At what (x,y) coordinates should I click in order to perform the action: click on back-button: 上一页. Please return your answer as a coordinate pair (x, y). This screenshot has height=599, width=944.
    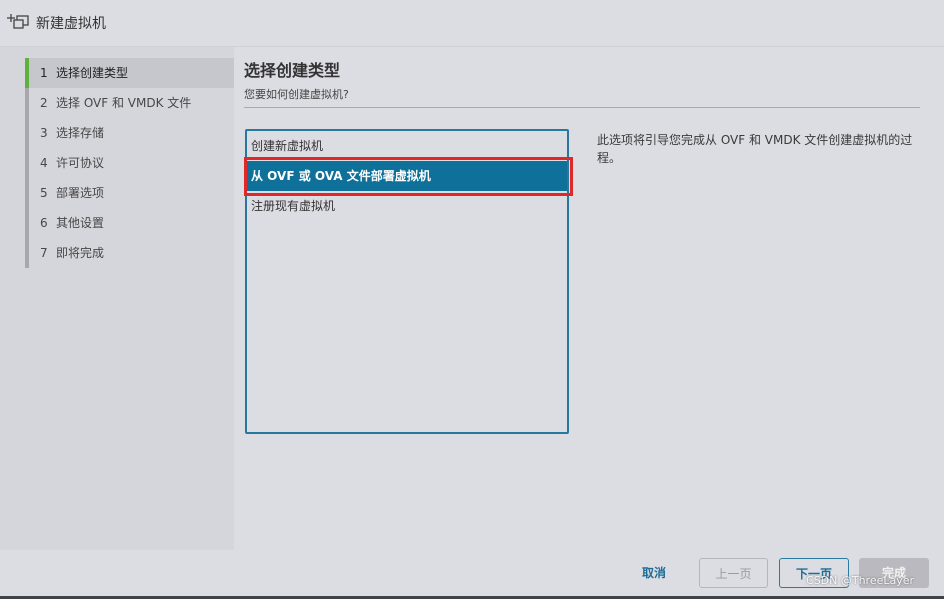
    Looking at the image, I should click on (733, 573).